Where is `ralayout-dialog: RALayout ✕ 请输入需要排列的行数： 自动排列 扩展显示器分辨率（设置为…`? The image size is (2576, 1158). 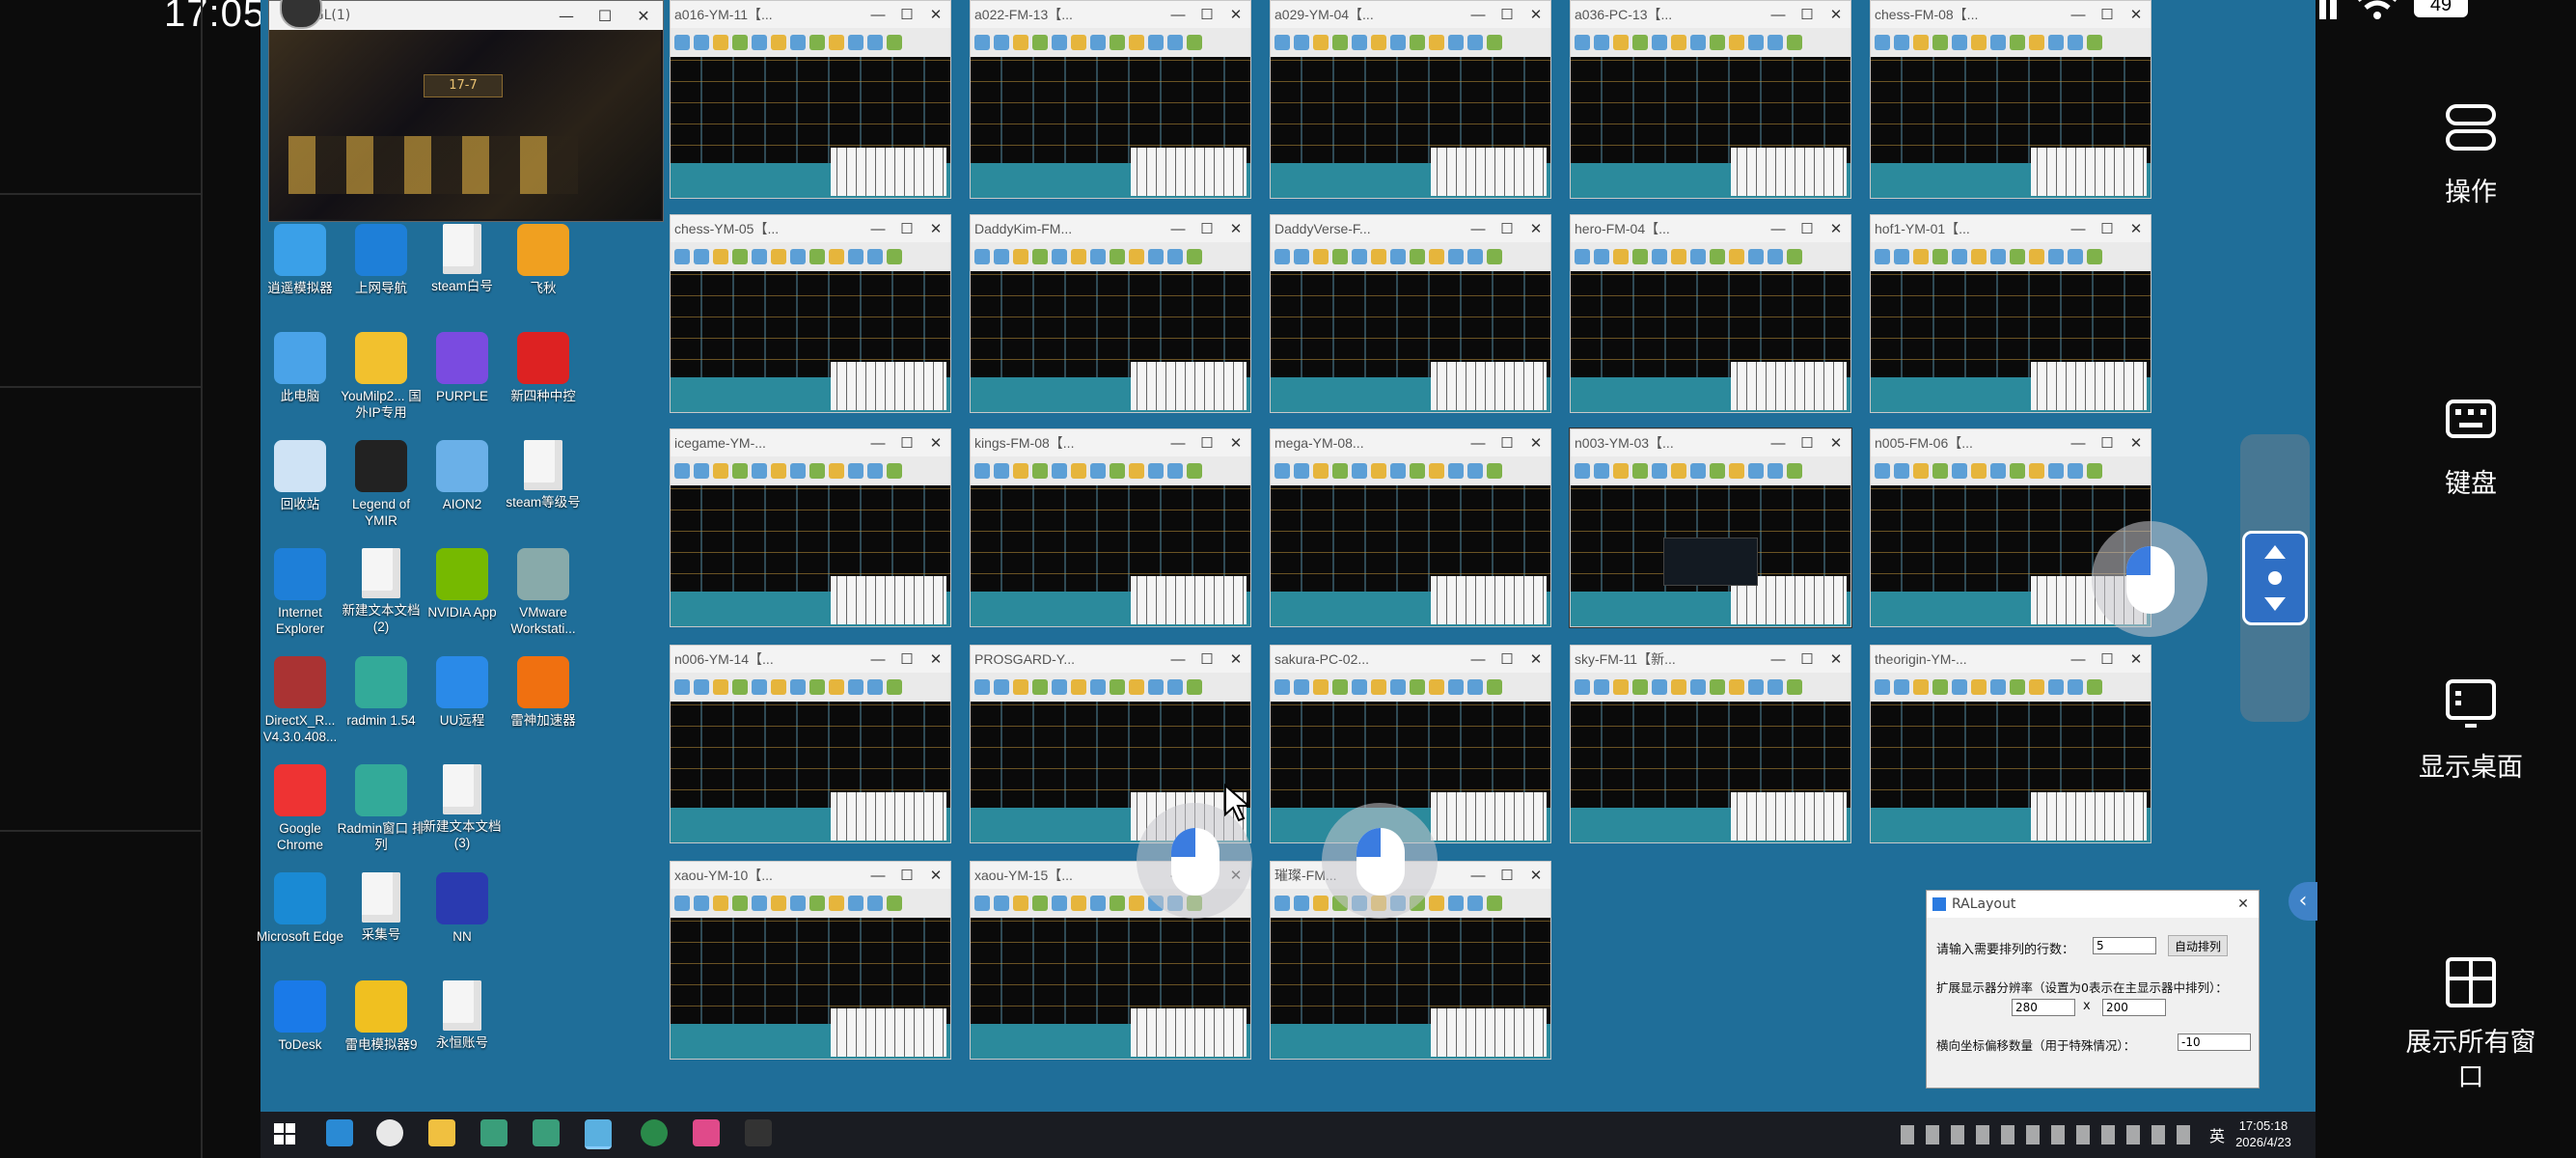 ralayout-dialog: RALayout ✕ 请输入需要排列的行数： 自动排列 扩展显示器分辨率（设置为… is located at coordinates (2093, 989).